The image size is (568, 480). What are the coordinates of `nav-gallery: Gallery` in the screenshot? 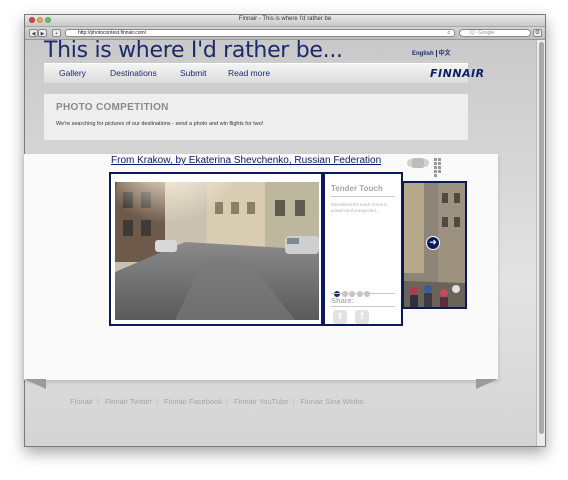 It's located at (72, 73).